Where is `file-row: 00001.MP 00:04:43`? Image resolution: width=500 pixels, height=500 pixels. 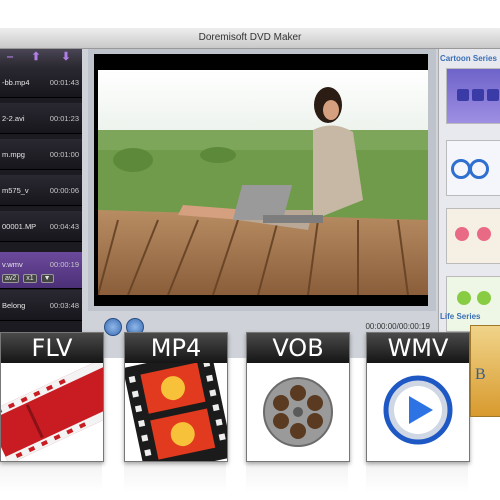
file-row: 00001.MP 00:04:43 is located at coordinates (41, 226).